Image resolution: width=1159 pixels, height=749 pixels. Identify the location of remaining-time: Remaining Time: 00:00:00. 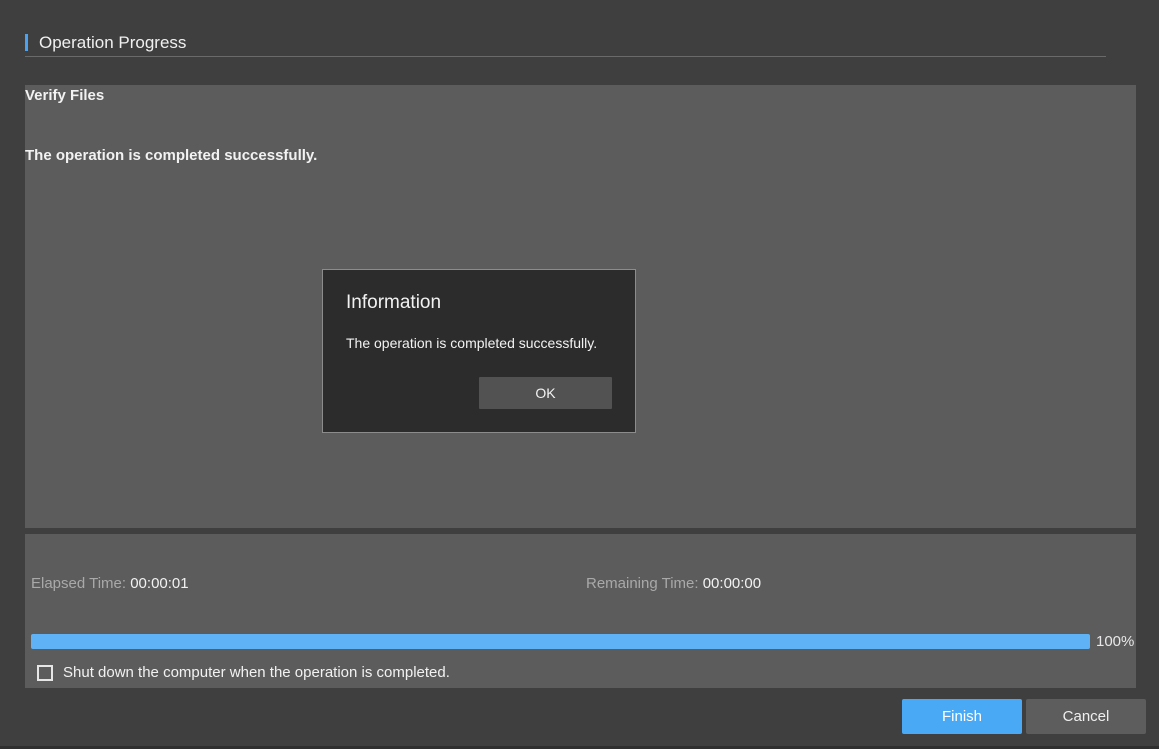
(673, 584).